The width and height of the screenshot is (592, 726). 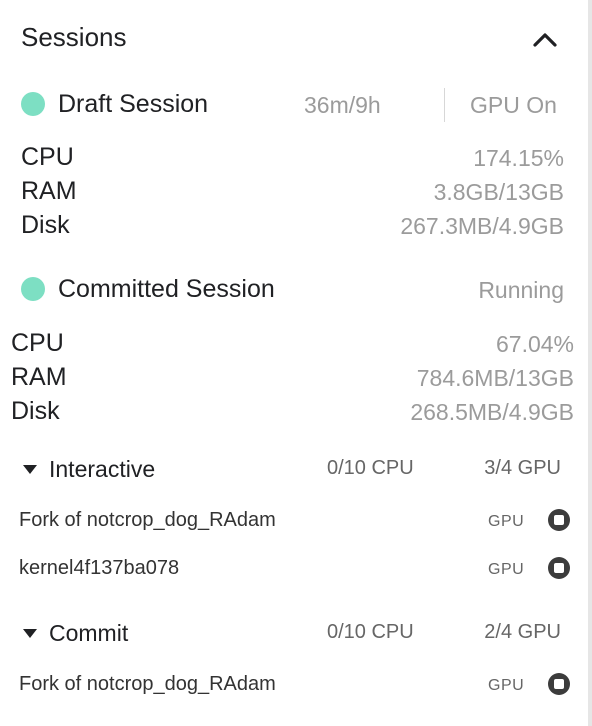 I want to click on draft-time: 36m/9h, so click(x=342, y=105).